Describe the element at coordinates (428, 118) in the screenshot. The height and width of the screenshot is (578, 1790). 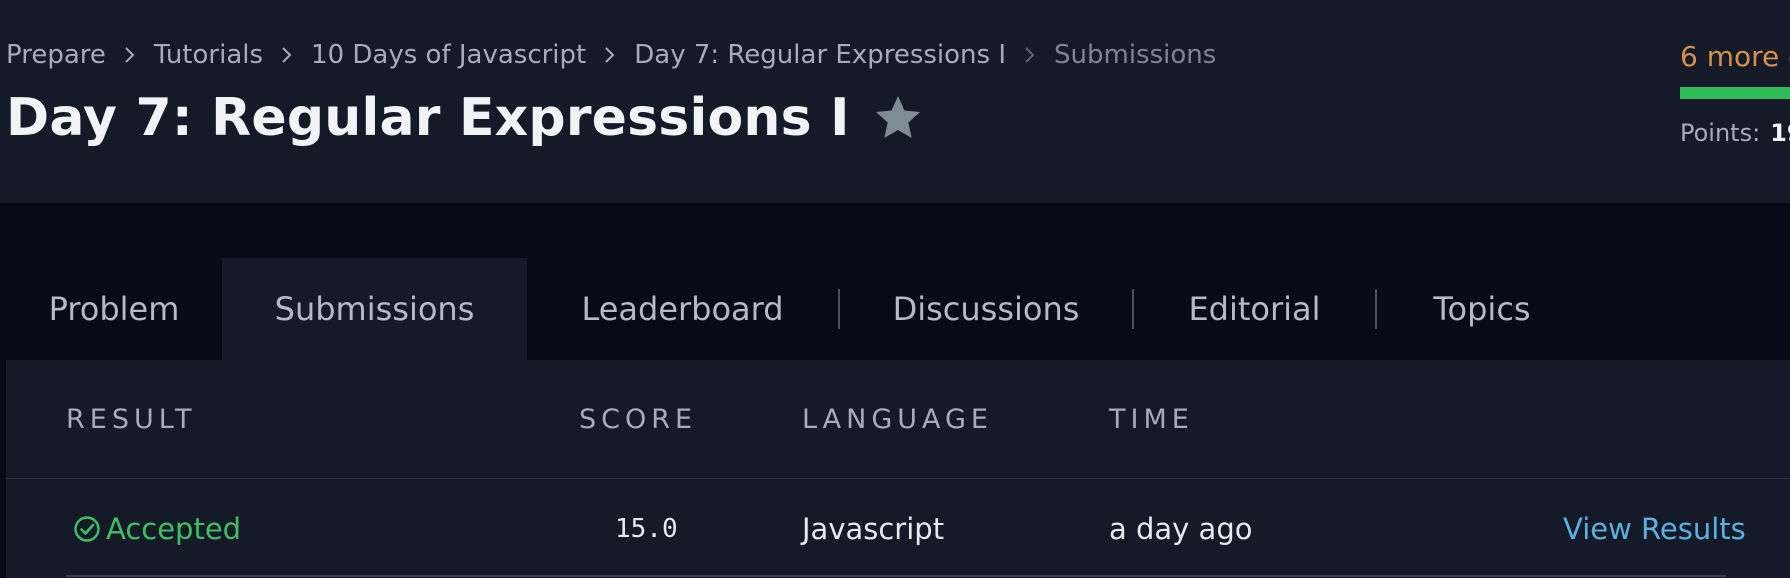
I see `page-title: Day 7: Regular Expressions I` at that location.